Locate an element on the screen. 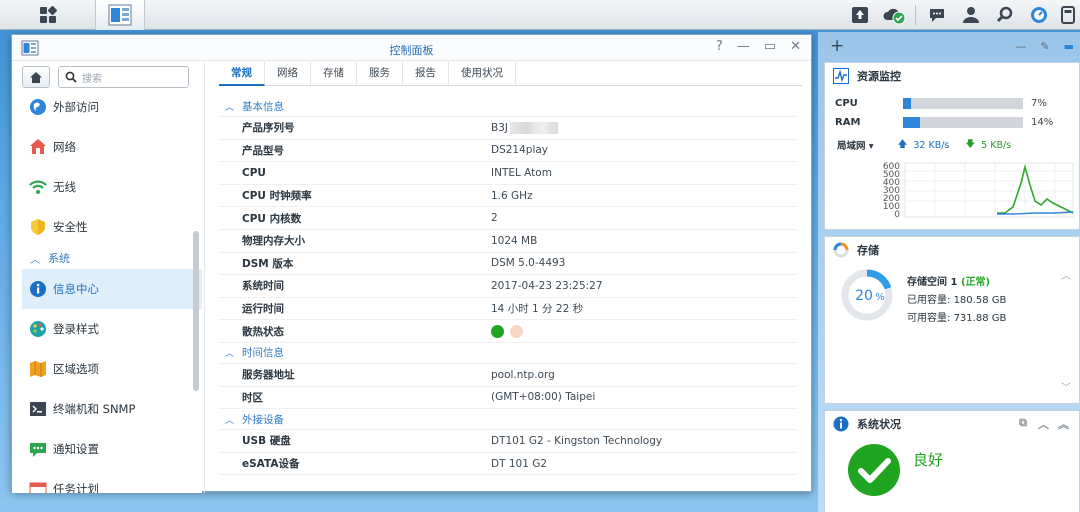 This screenshot has height=512, width=1080. section-external-devices: ︿ 外接设备 is located at coordinates (508, 420).